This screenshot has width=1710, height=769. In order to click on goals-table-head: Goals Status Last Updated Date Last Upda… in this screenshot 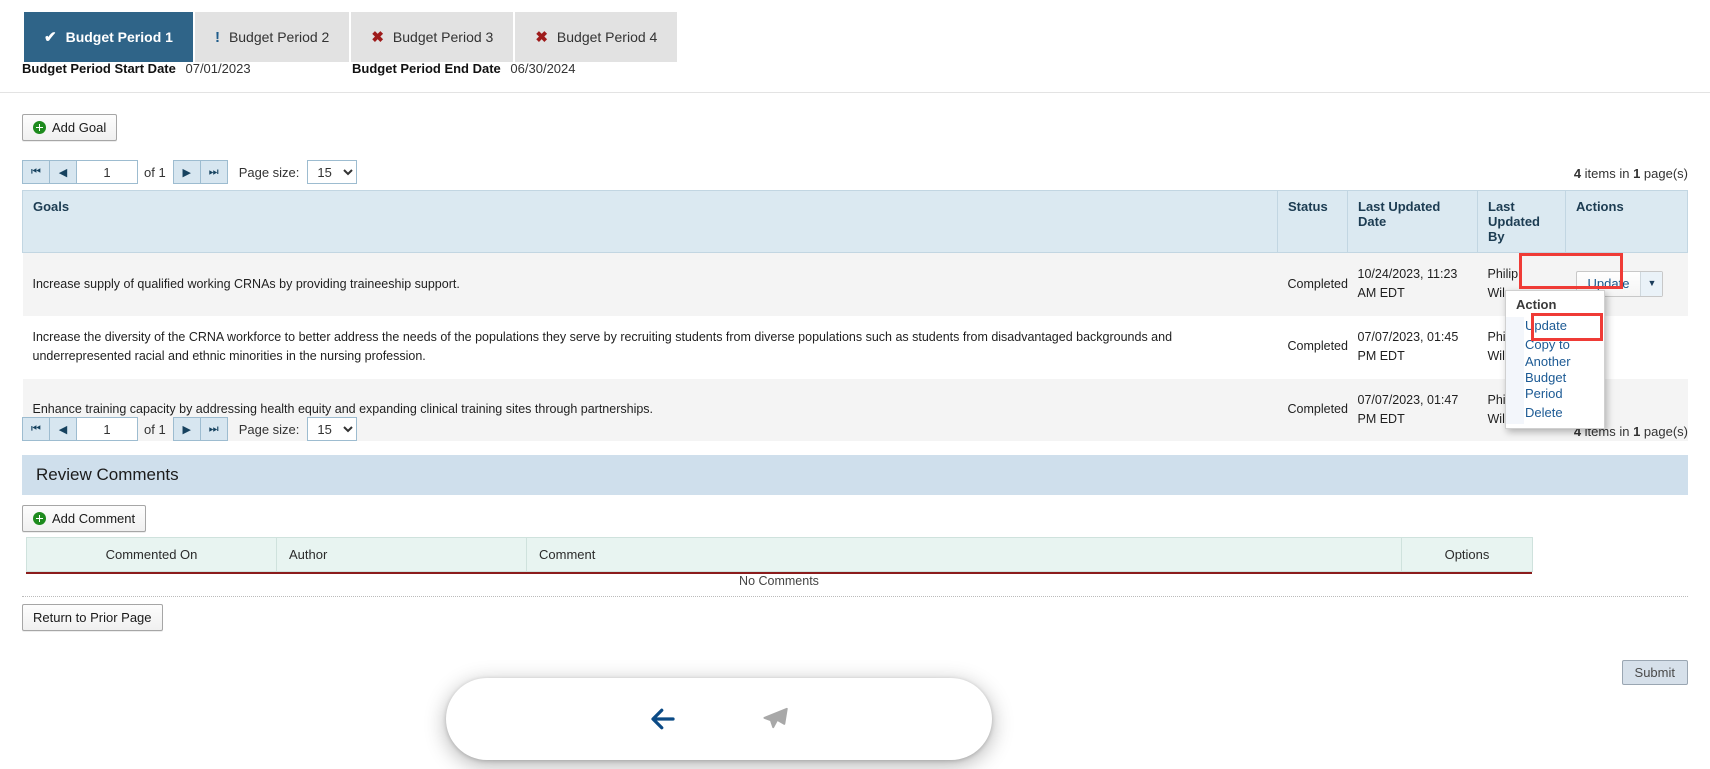, I will do `click(855, 221)`.